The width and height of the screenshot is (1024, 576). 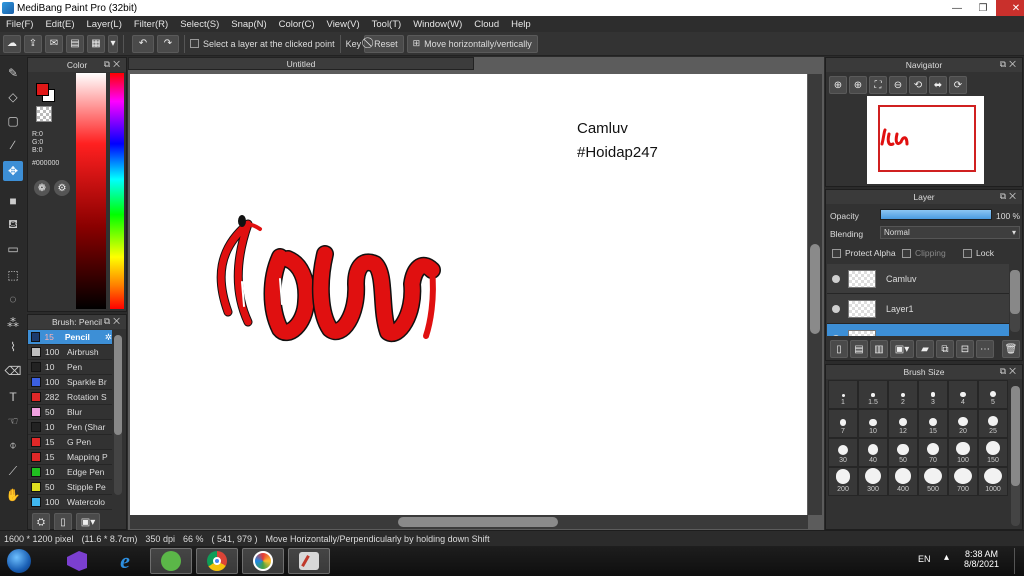 What do you see at coordinates (70, 457) in the screenshot?
I see `brush-list-item: 15 Mapping P` at bounding box center [70, 457].